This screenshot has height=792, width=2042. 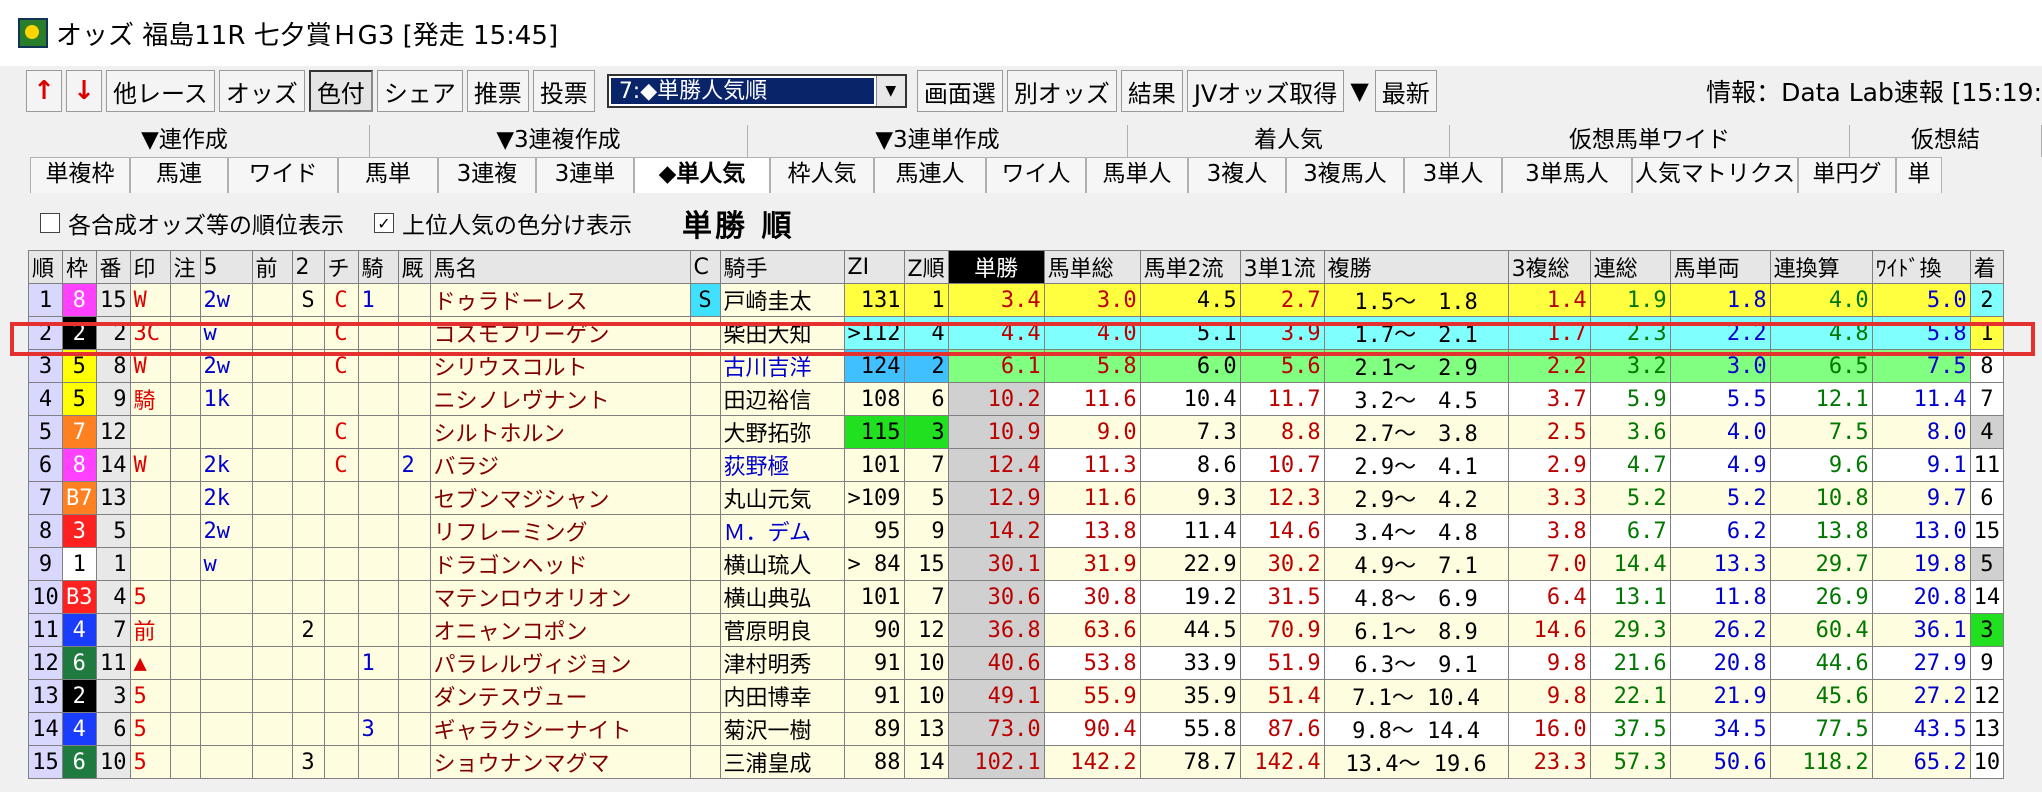 I want to click on tab-group-ren: ▼連作成, so click(x=185, y=141).